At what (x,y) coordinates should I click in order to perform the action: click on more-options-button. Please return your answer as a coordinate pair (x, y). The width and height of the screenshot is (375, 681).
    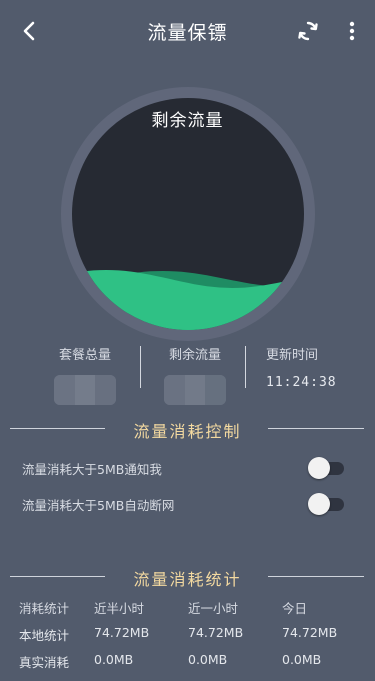
    Looking at the image, I should click on (352, 31).